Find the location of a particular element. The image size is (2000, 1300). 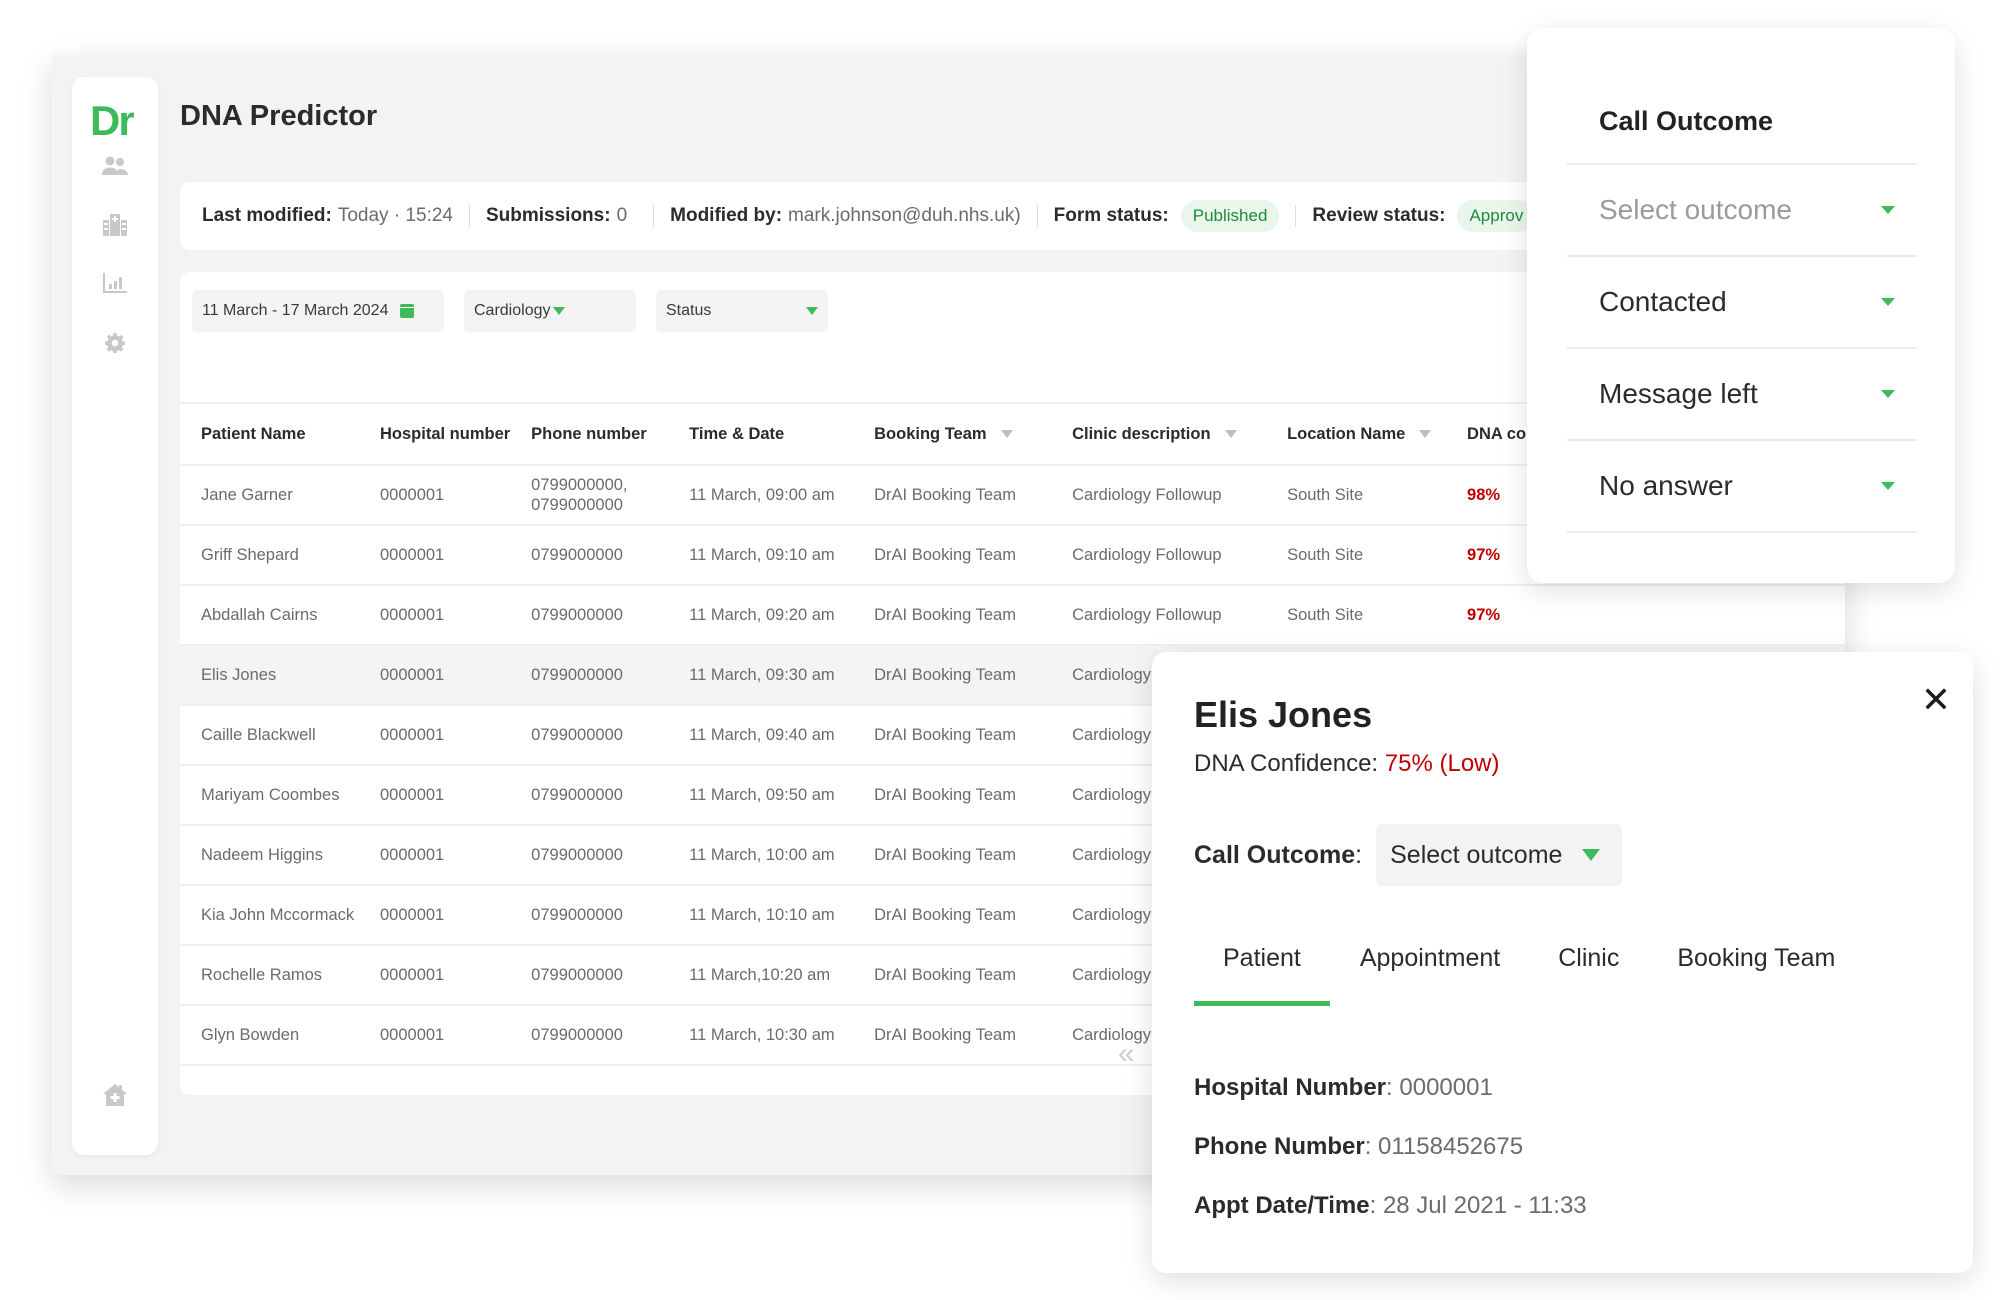

close-icon: ✕ is located at coordinates (1936, 700).